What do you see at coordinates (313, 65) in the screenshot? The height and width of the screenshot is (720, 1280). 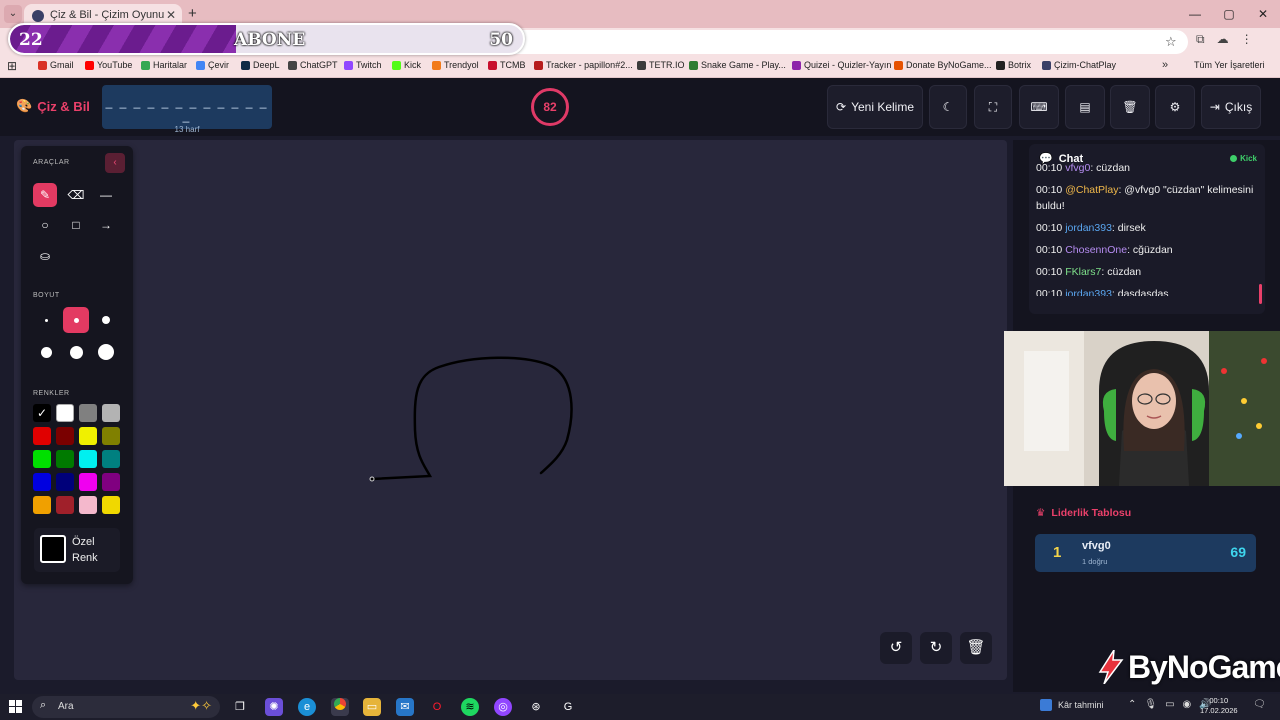 I see `bookmark-item: ChatGPT` at bounding box center [313, 65].